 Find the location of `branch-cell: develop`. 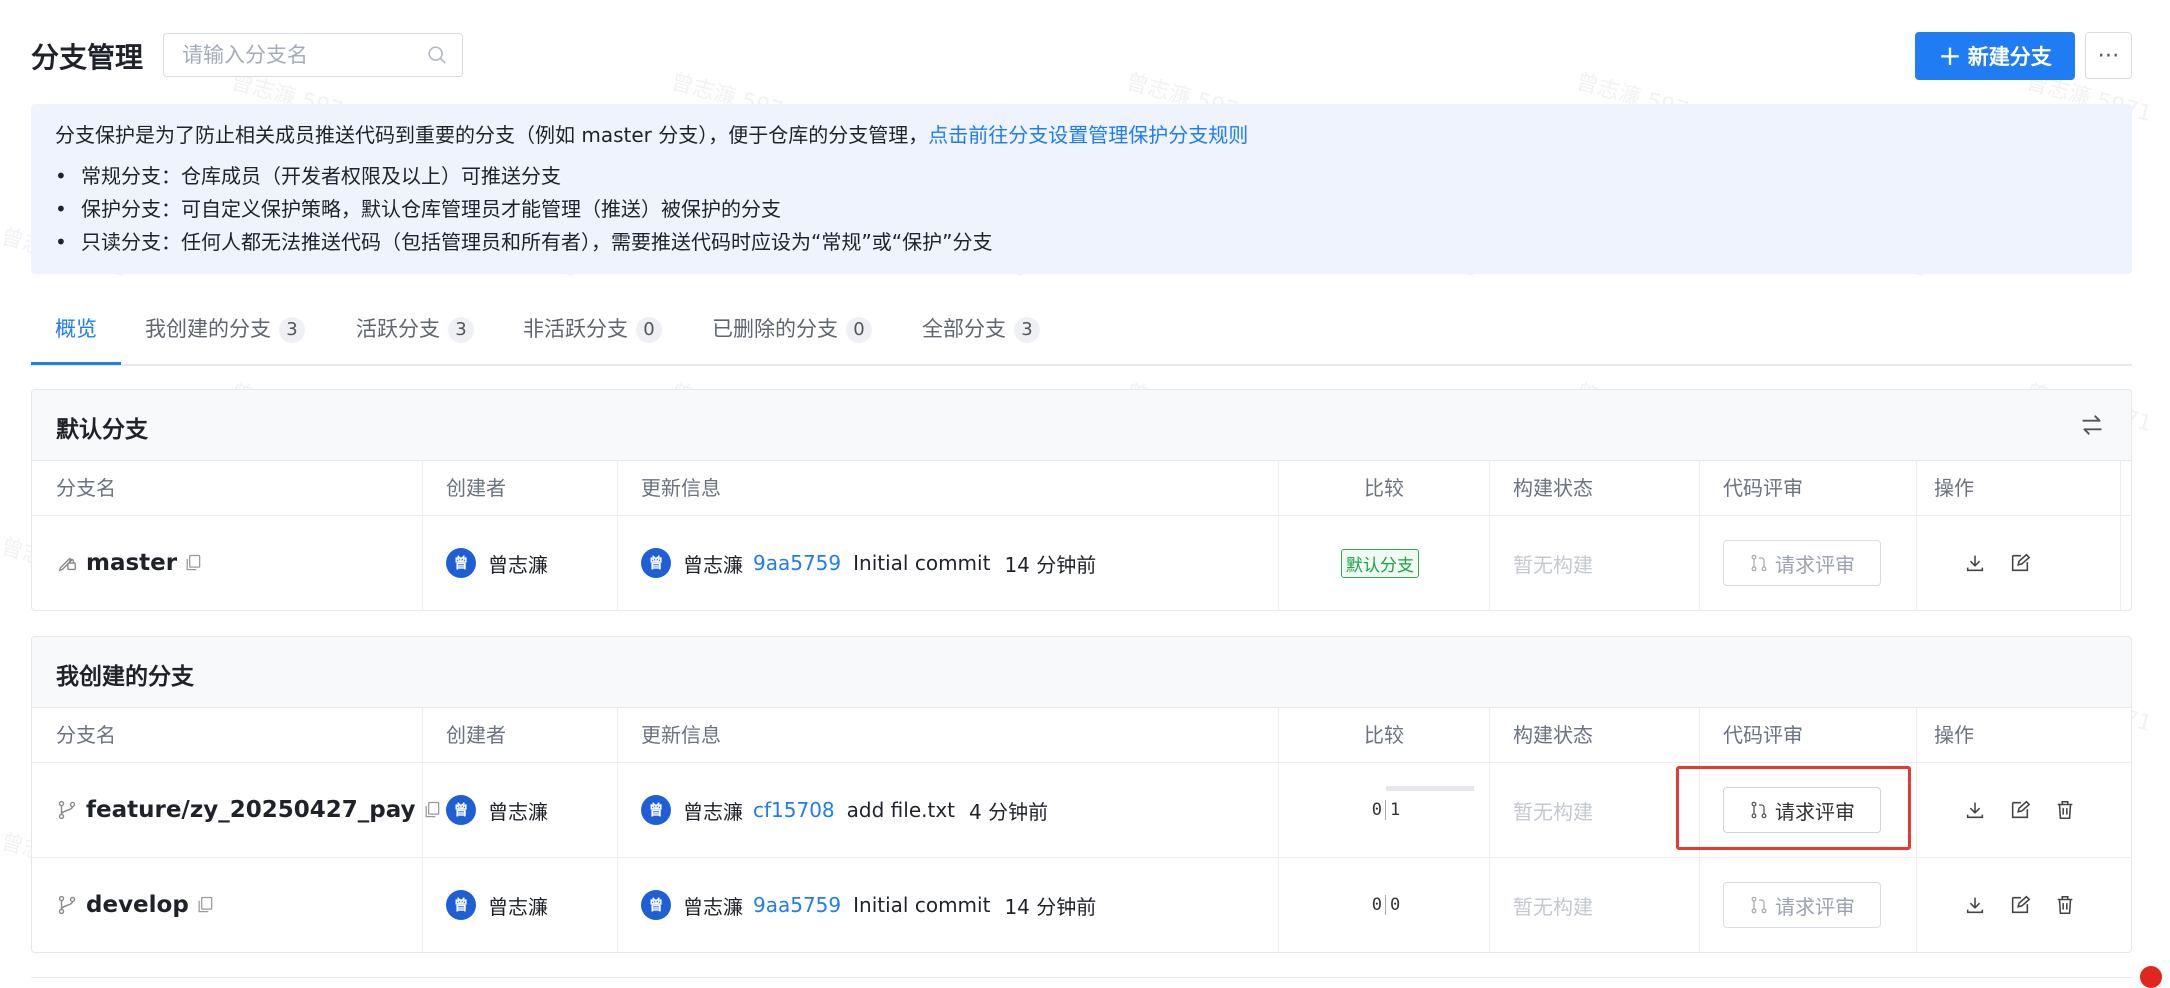

branch-cell: develop is located at coordinates (135, 905).